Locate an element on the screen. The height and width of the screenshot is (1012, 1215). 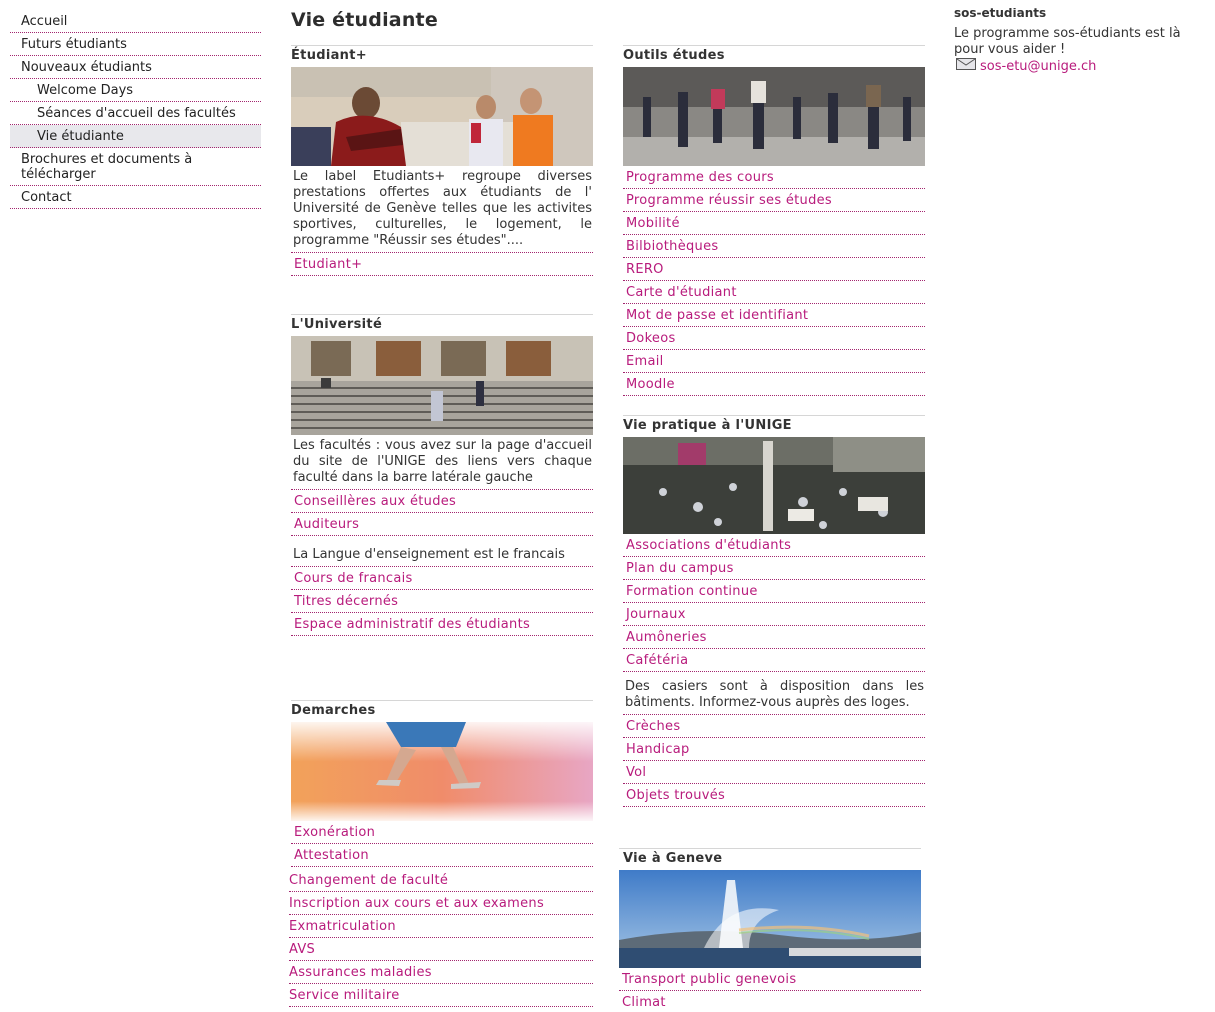
nav-item-accueil: Accueil is located at coordinates (135, 21).